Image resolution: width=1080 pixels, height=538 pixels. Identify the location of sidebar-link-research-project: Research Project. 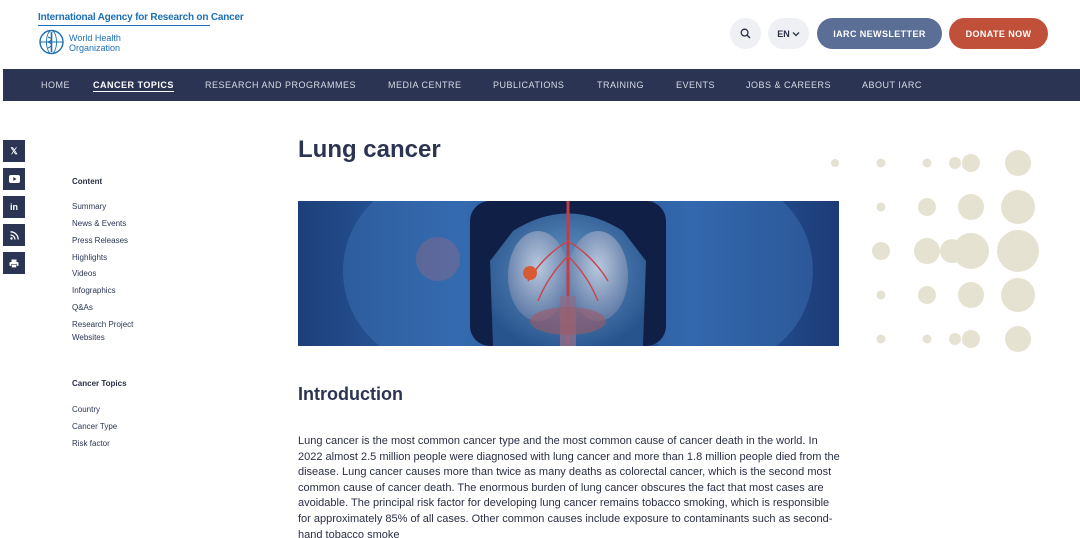
(102, 324).